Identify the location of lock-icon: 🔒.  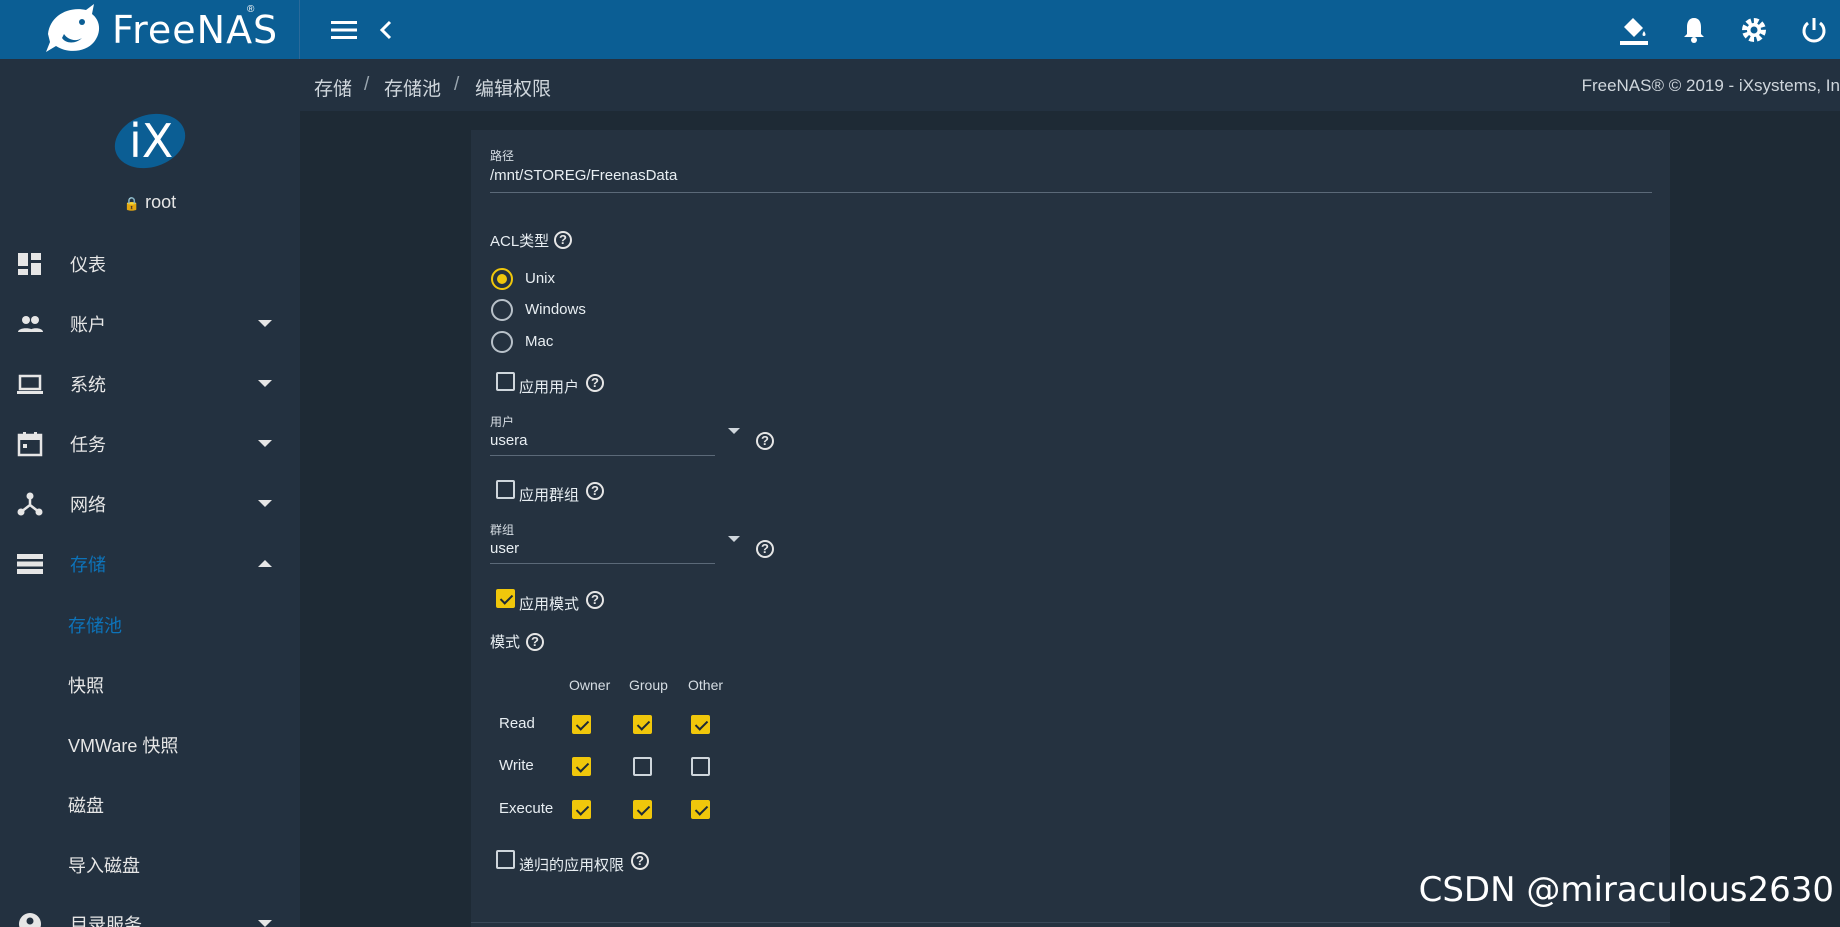
(132, 203).